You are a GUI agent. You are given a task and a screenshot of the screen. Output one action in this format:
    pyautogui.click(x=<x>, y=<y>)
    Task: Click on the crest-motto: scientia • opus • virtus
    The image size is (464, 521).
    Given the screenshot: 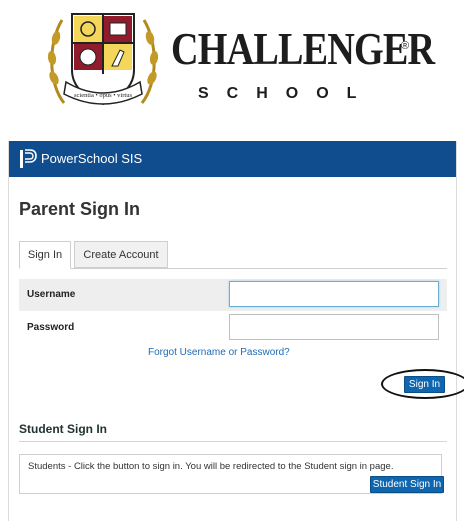 What is the action you would take?
    pyautogui.click(x=103, y=95)
    